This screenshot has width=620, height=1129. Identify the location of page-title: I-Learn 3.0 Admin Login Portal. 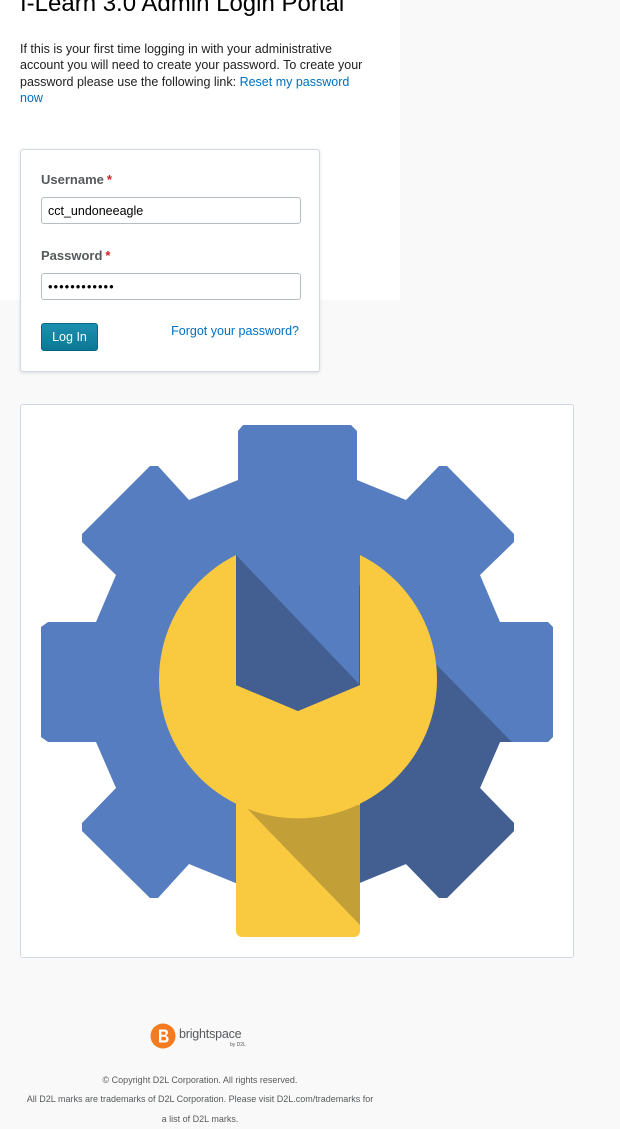
(182, 8).